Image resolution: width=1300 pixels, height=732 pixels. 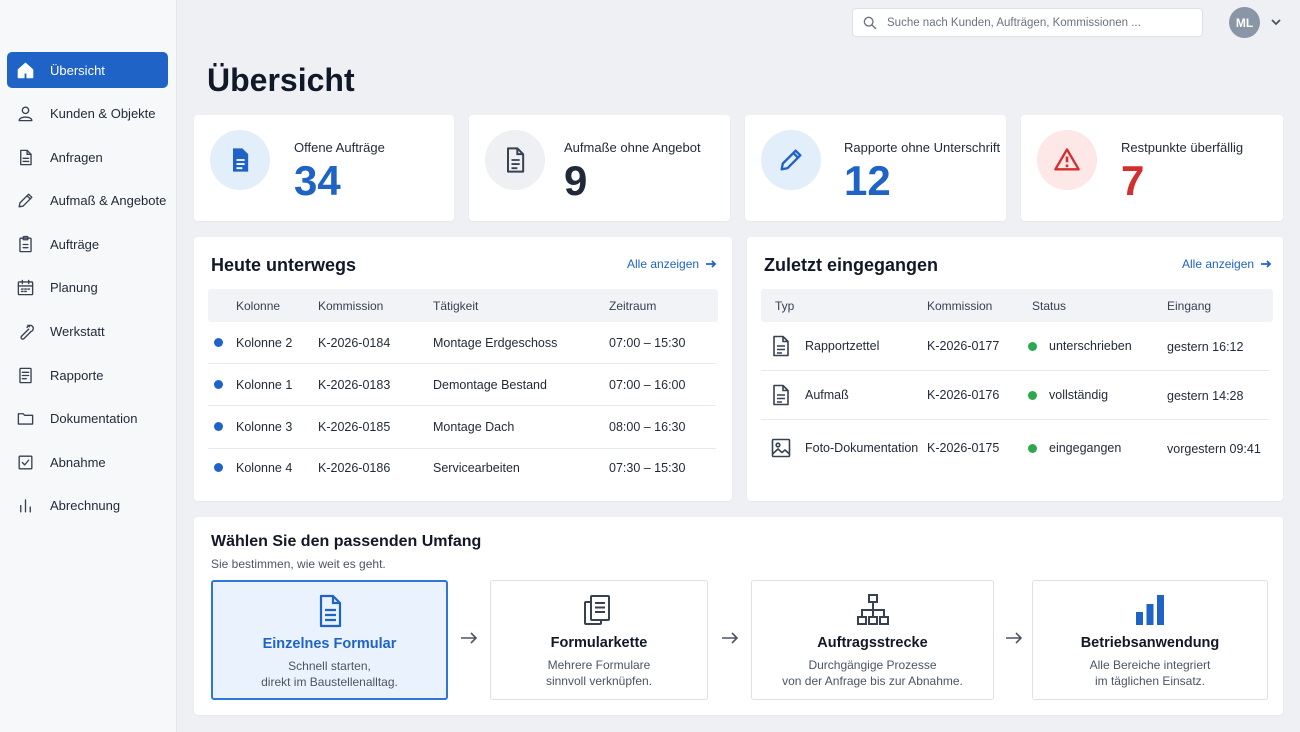 I want to click on cell-kommission: K-2026-0184, so click(x=354, y=343).